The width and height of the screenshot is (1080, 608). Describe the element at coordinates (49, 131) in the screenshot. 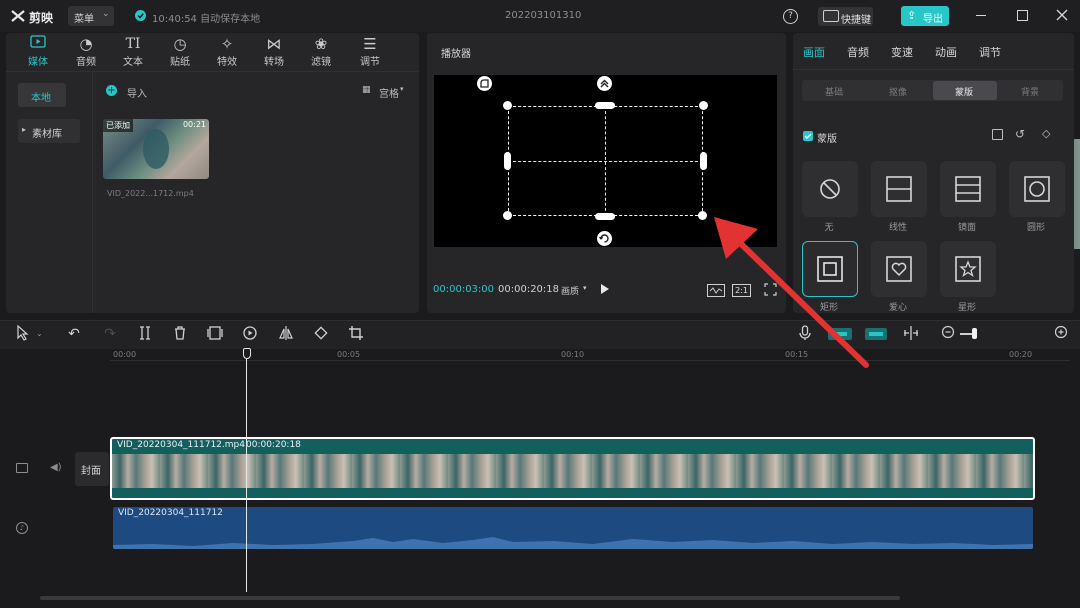

I see `sidebar-item-library: ▸ 素材库` at that location.